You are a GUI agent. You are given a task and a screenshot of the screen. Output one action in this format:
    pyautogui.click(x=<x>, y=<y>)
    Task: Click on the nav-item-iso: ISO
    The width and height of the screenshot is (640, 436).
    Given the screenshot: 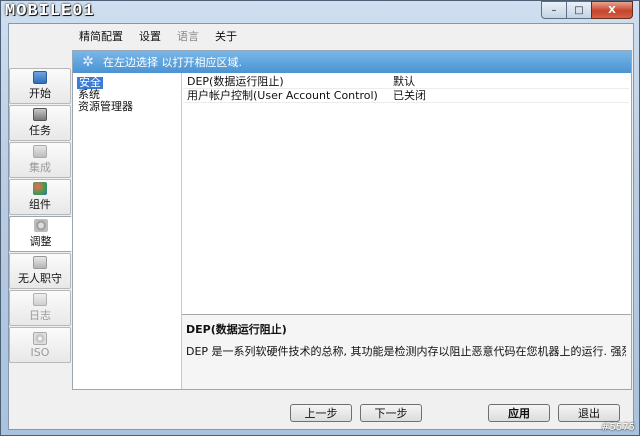 What is the action you would take?
    pyautogui.click(x=40, y=345)
    